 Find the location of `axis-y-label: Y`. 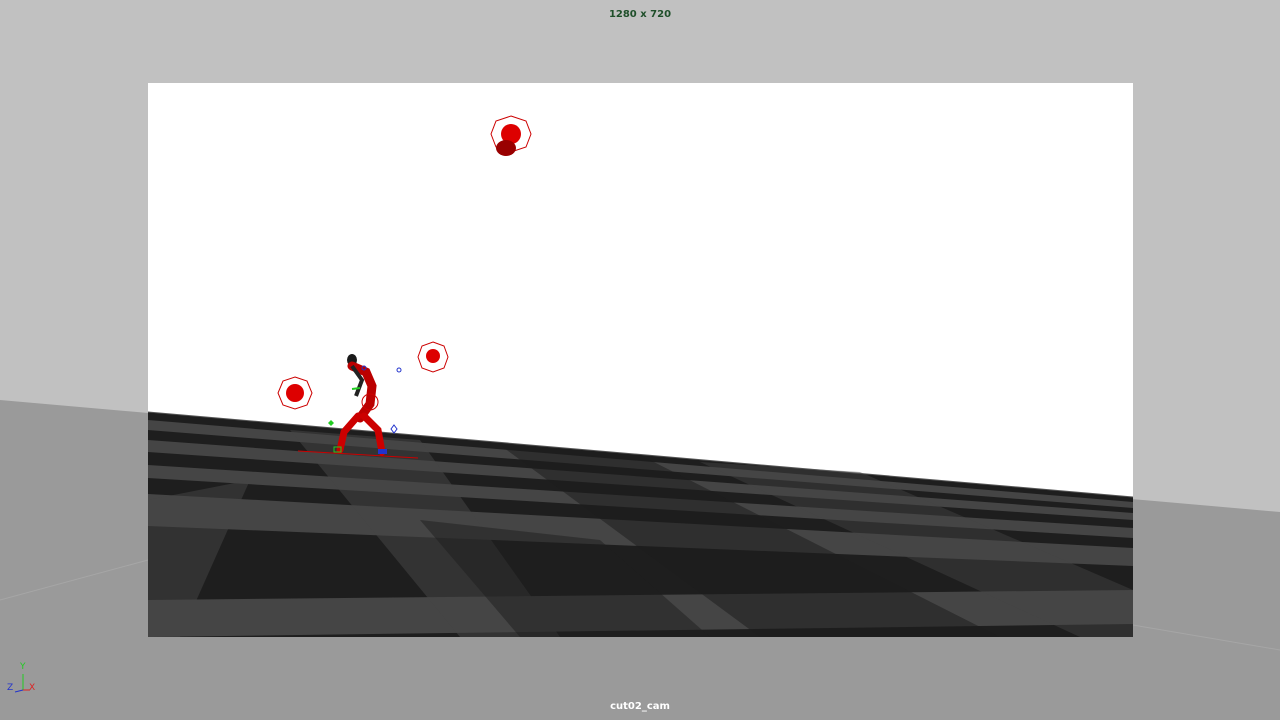

axis-y-label: Y is located at coordinates (23, 667).